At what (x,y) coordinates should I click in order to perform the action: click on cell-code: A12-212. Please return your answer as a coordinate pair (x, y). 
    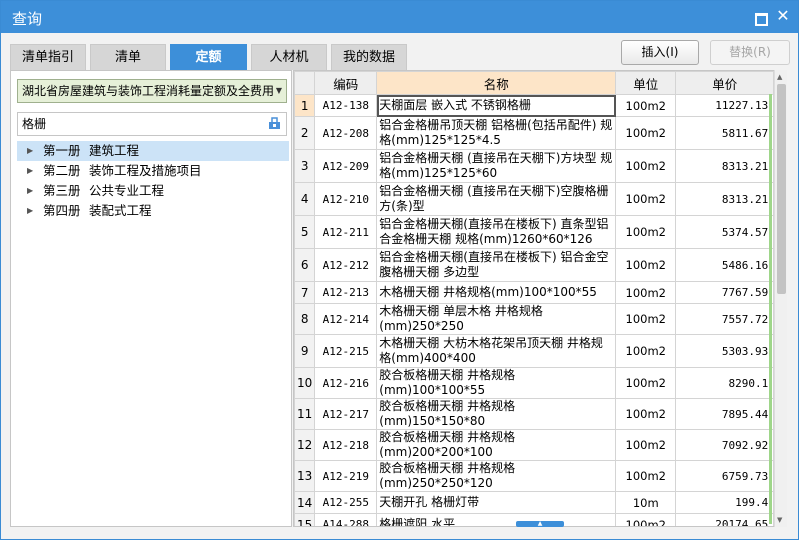
    Looking at the image, I should click on (346, 265).